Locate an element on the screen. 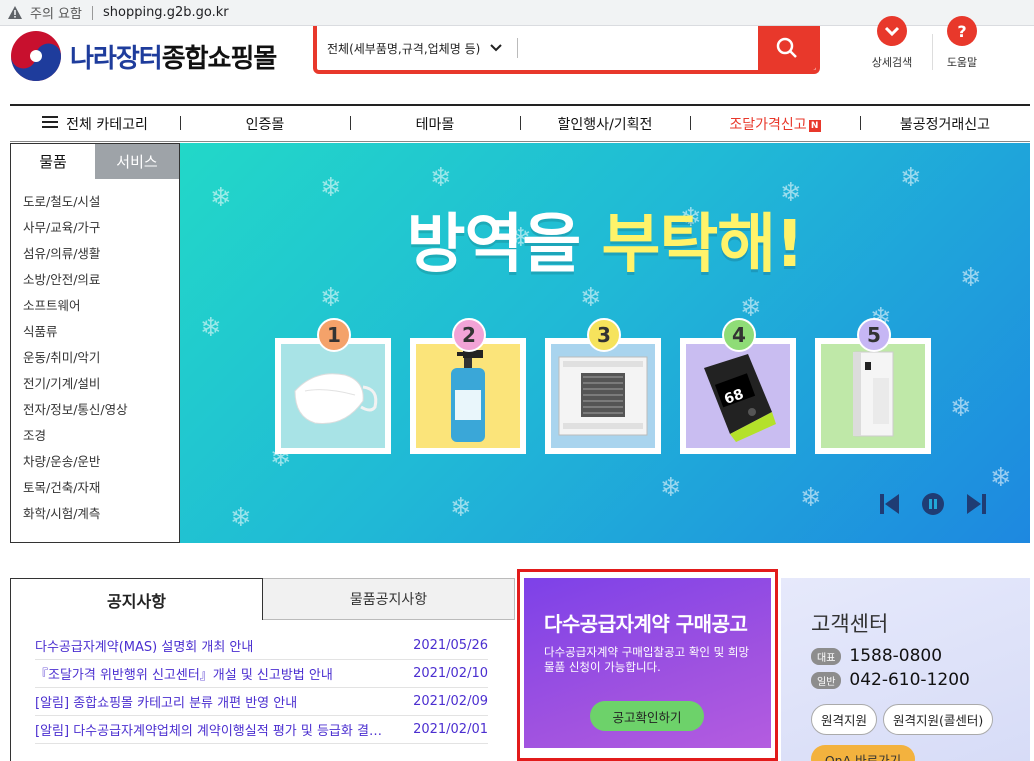  nav-discount-events: 할인행사/기획전 is located at coordinates (605, 124).